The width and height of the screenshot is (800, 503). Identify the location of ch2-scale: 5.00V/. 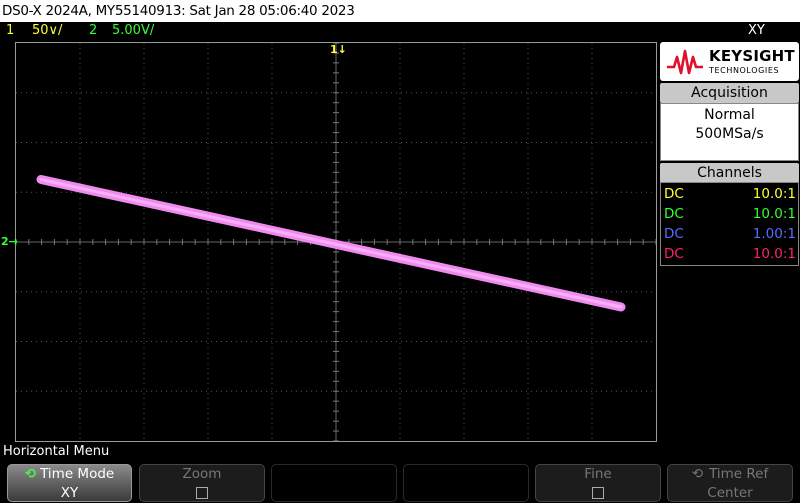
(133, 31).